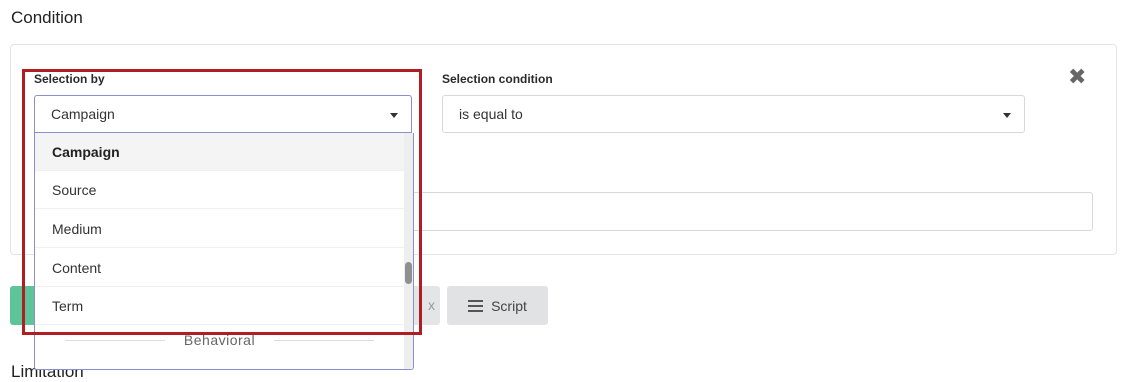 This screenshot has width=1127, height=382. Describe the element at coordinates (83, 114) in the screenshot. I see `selection-by-value: Campaign` at that location.